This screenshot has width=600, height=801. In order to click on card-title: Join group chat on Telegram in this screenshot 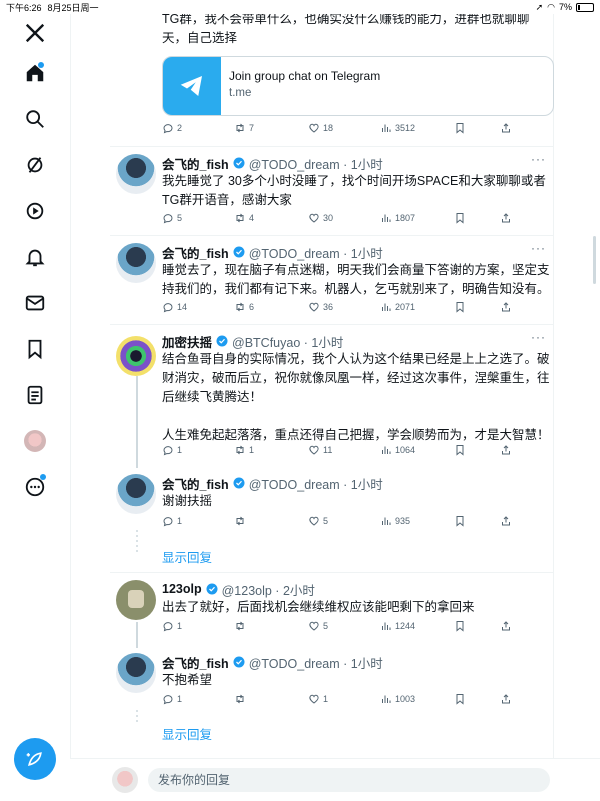, I will do `click(305, 76)`.